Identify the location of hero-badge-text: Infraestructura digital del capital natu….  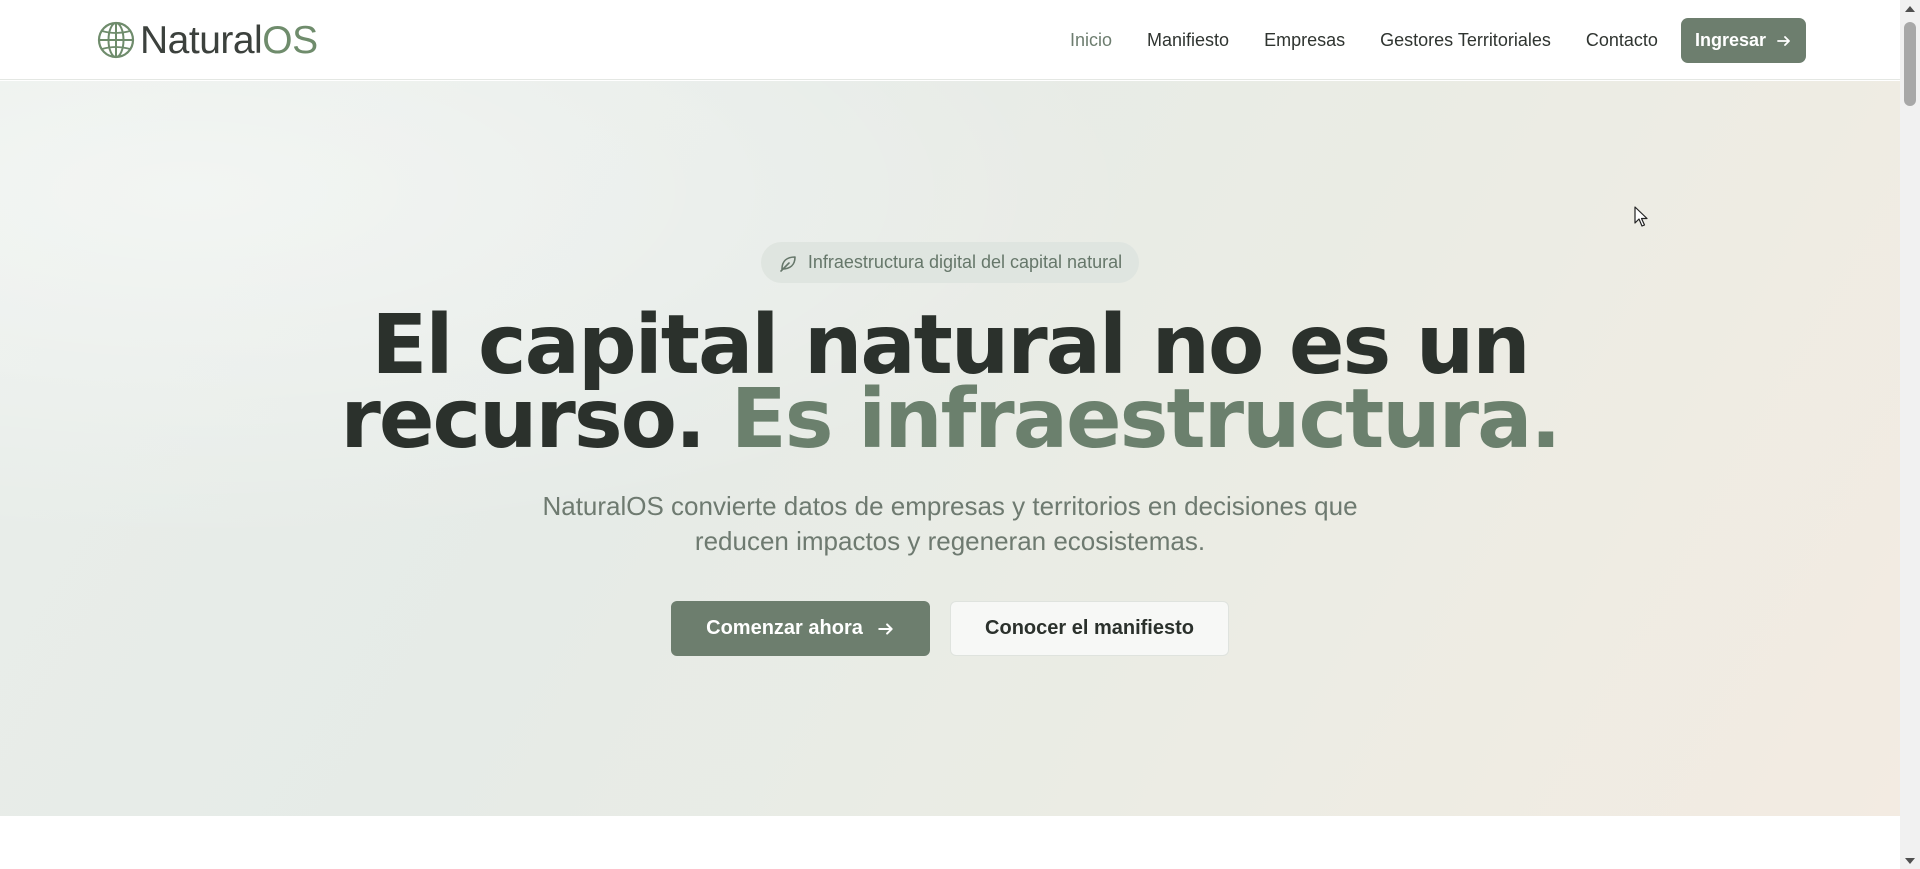
(965, 262).